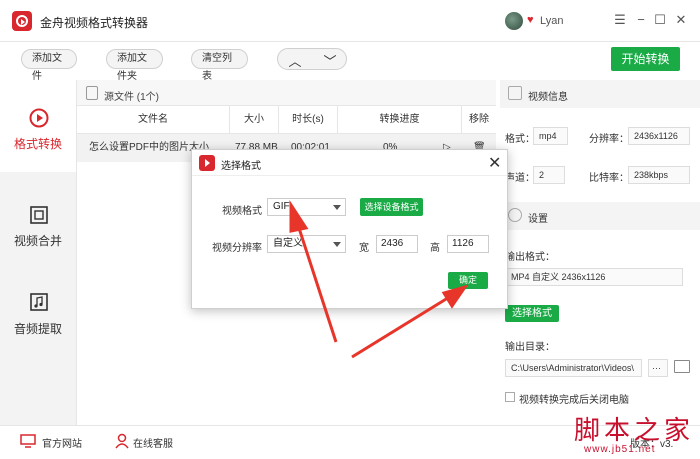 The image size is (700, 459). I want to click on resolution-label: 分辨率：, so click(609, 139).